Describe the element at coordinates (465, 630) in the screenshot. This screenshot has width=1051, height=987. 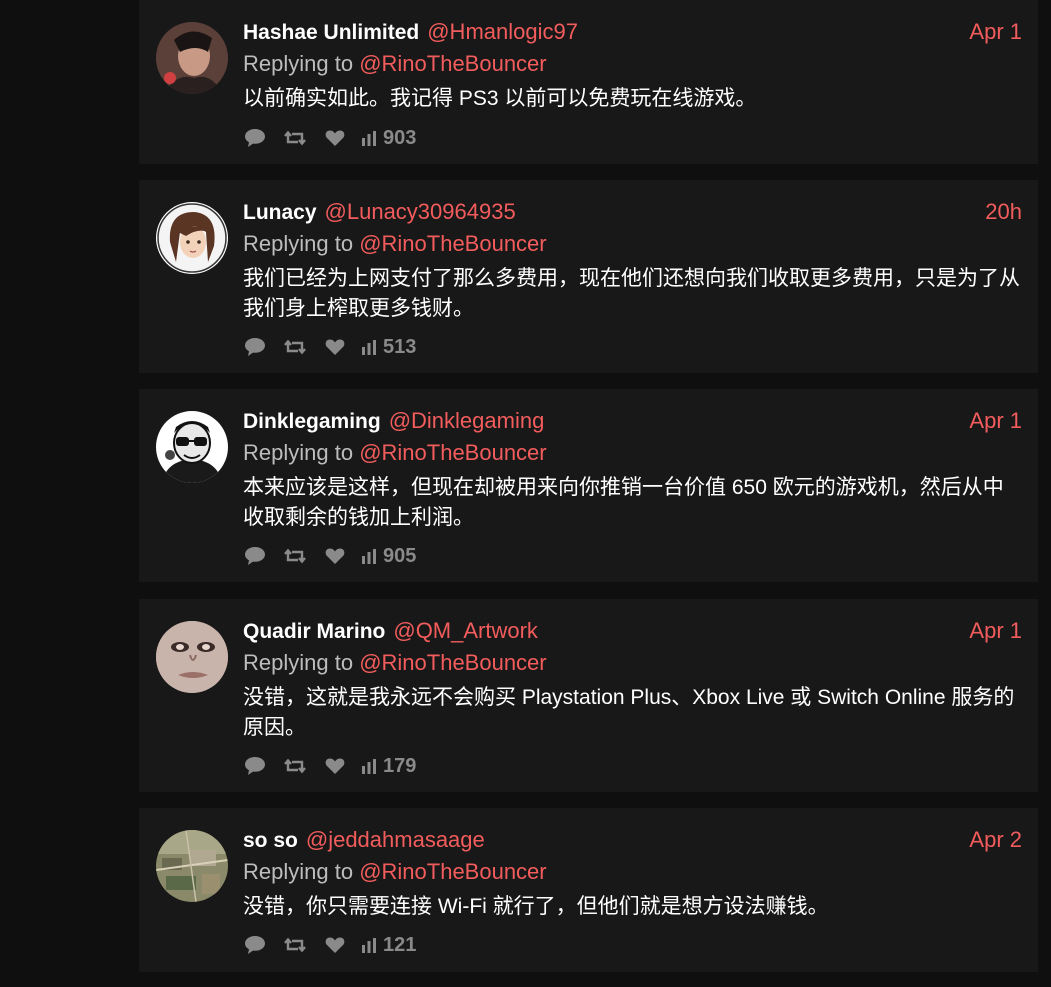
I see `author-handle: @QM_Artwork` at that location.